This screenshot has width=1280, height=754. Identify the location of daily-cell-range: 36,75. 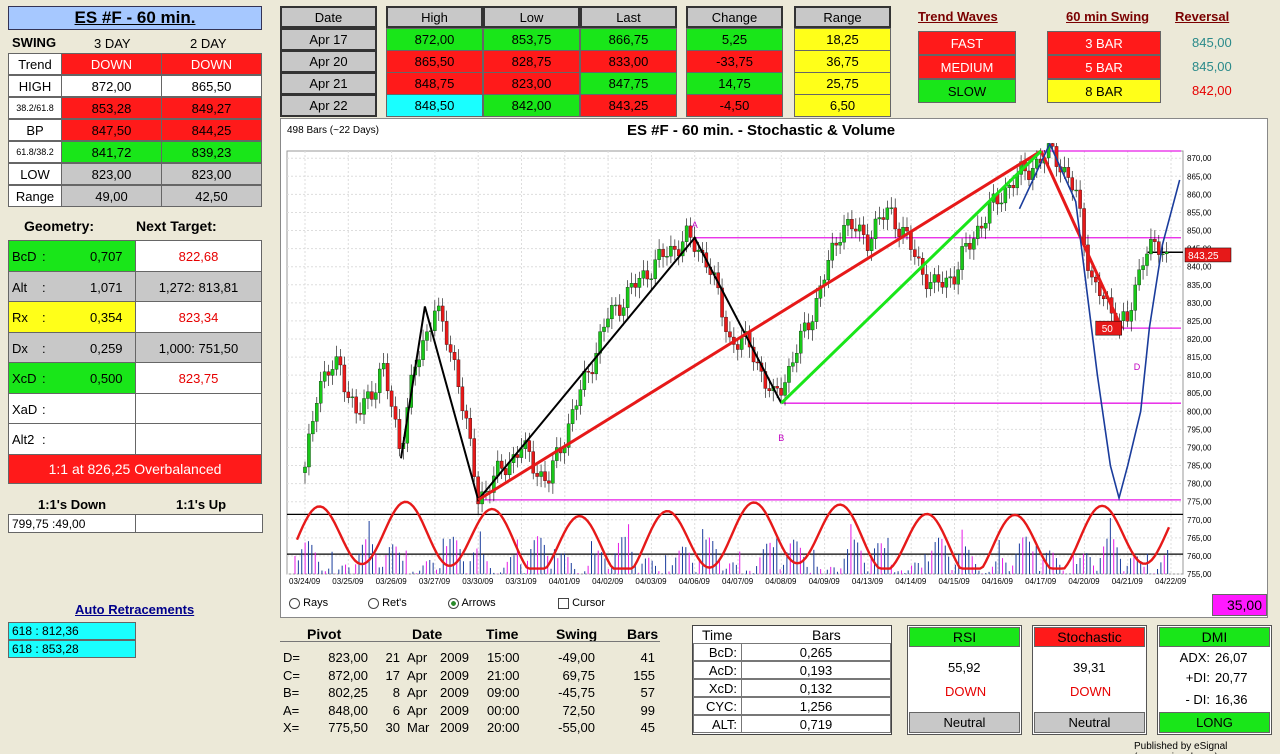
(842, 61).